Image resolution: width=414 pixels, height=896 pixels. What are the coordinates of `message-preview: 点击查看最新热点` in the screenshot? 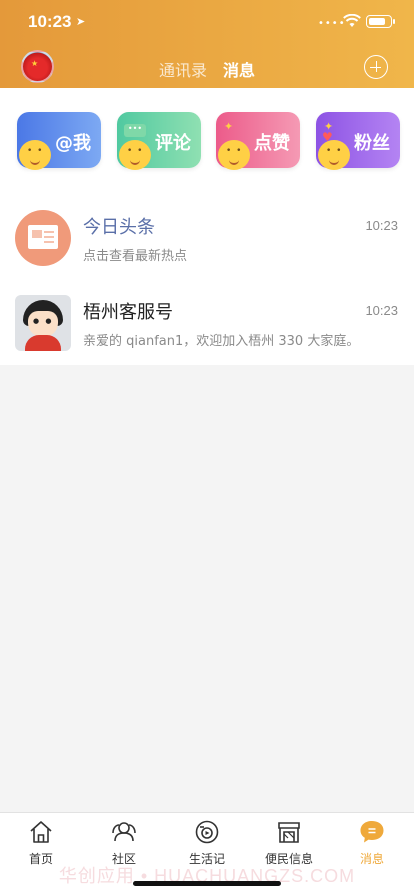 It's located at (135, 256).